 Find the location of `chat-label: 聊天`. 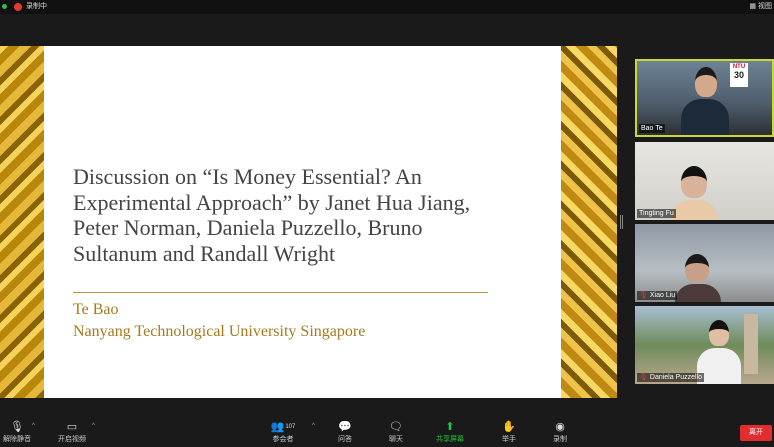

chat-label: 聊天 is located at coordinates (396, 439).